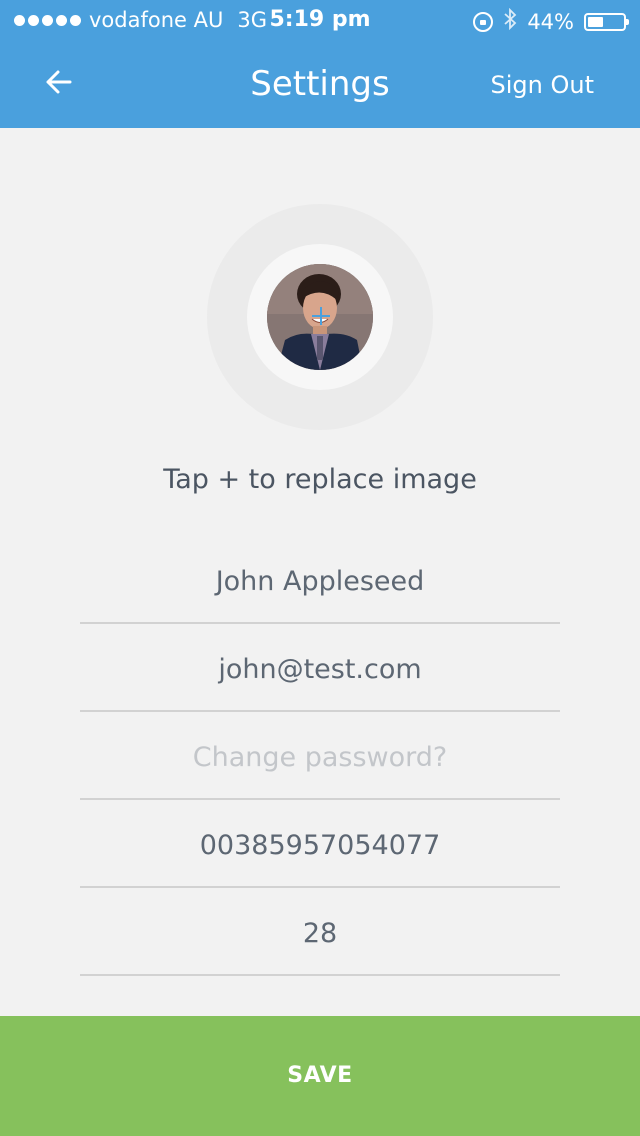 The width and height of the screenshot is (640, 1136). I want to click on email-value: john@test.com, so click(320, 669).